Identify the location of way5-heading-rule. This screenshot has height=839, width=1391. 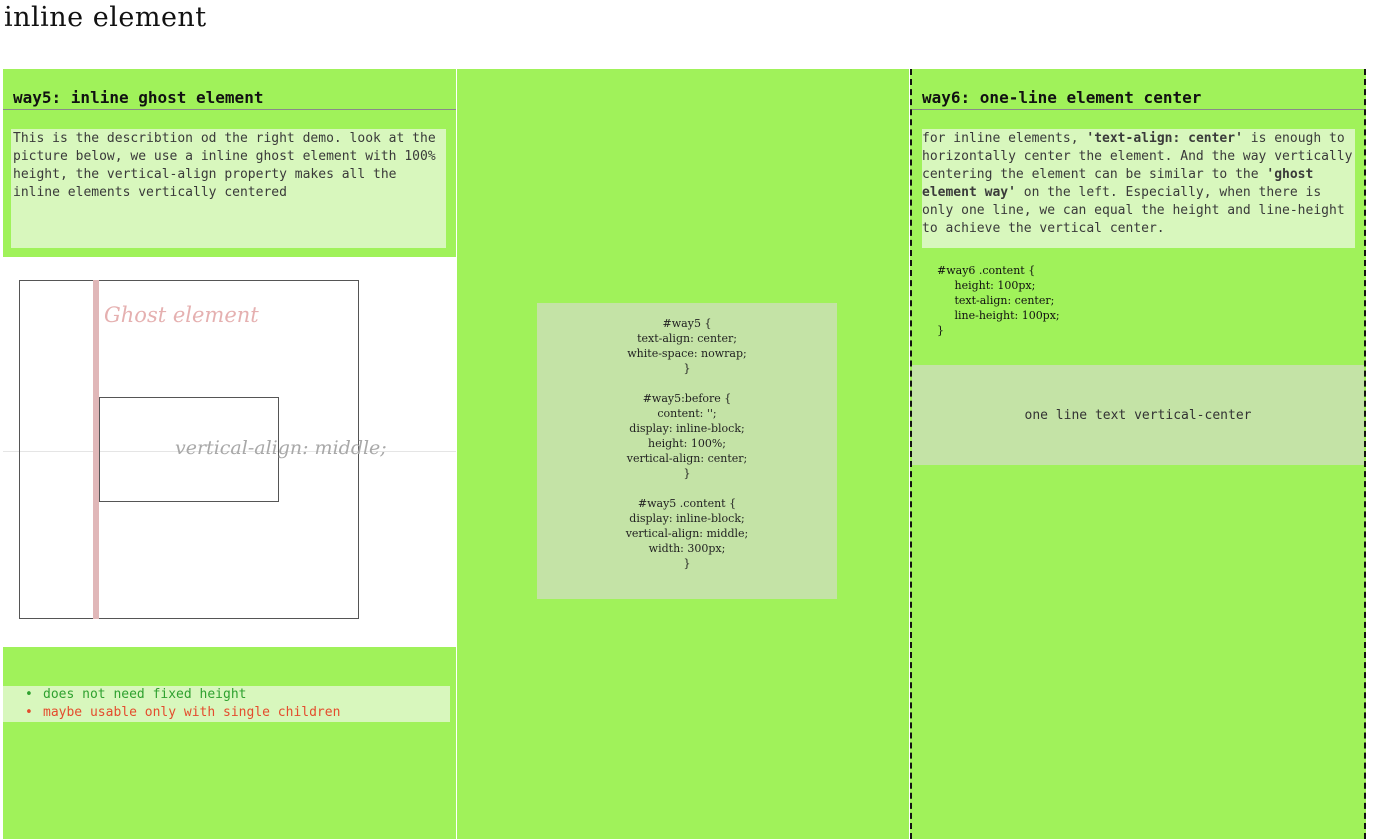
(229, 109).